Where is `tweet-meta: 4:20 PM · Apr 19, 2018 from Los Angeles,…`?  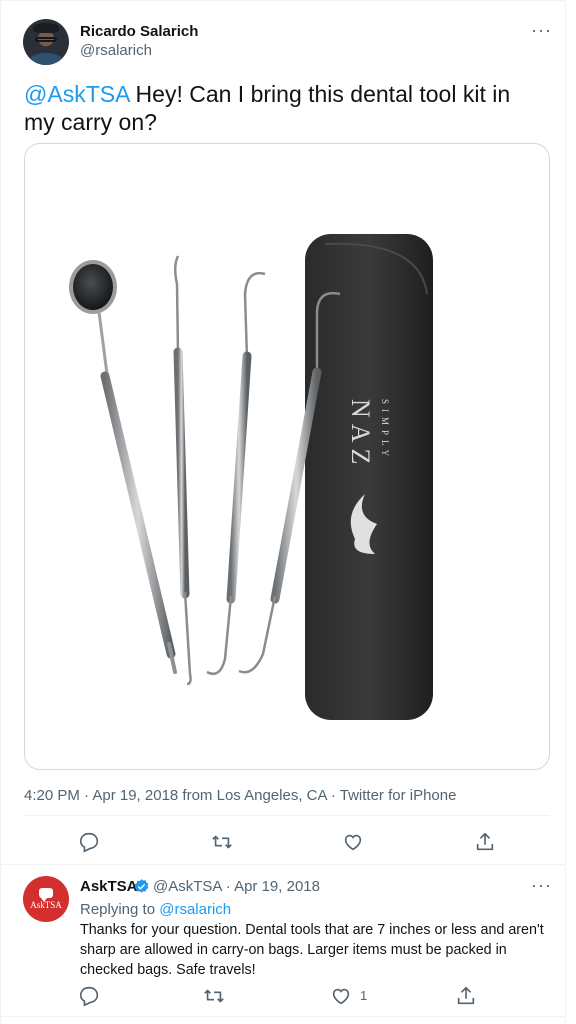
tweet-meta: 4:20 PM · Apr 19, 2018 from Los Angeles,… is located at coordinates (240, 795).